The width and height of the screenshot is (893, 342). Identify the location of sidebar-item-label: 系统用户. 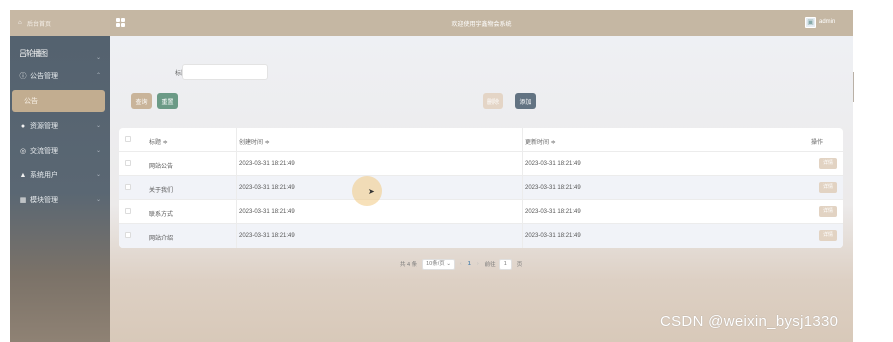
(44, 175).